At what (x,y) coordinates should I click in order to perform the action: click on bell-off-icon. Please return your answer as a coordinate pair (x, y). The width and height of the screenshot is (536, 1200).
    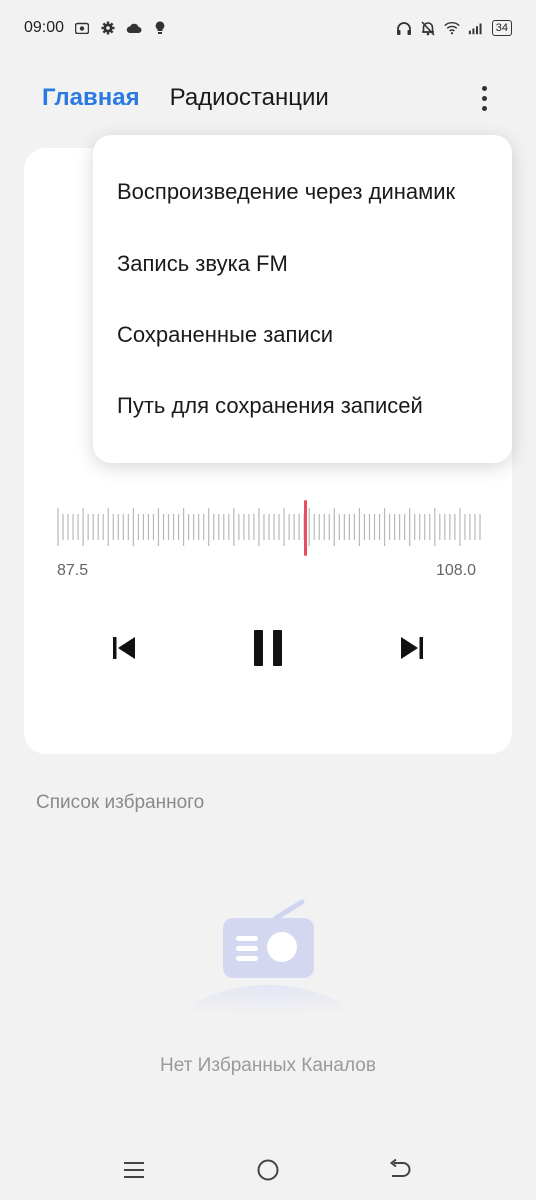
    Looking at the image, I should click on (428, 28).